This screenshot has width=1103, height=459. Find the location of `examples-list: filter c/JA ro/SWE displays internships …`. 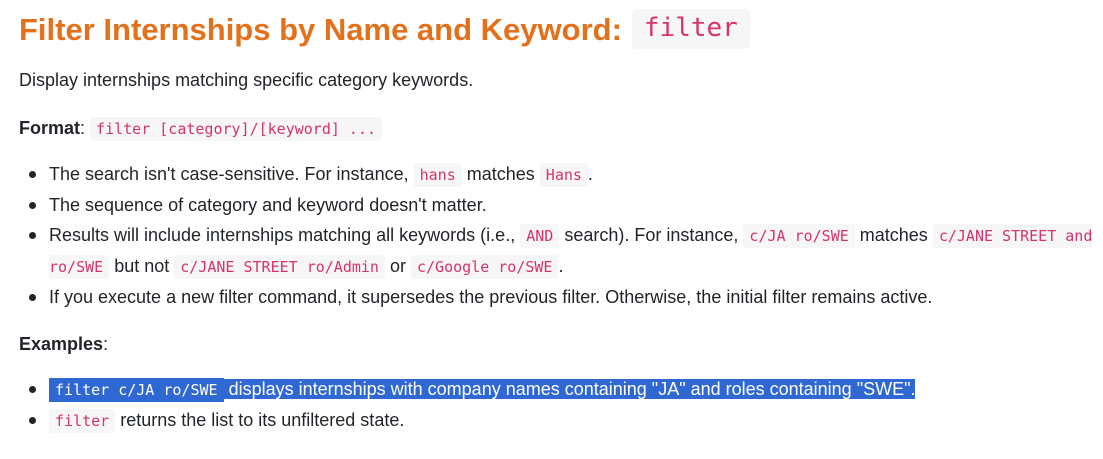

examples-list: filter c/JA ro/SWE displays internships … is located at coordinates (561, 405).